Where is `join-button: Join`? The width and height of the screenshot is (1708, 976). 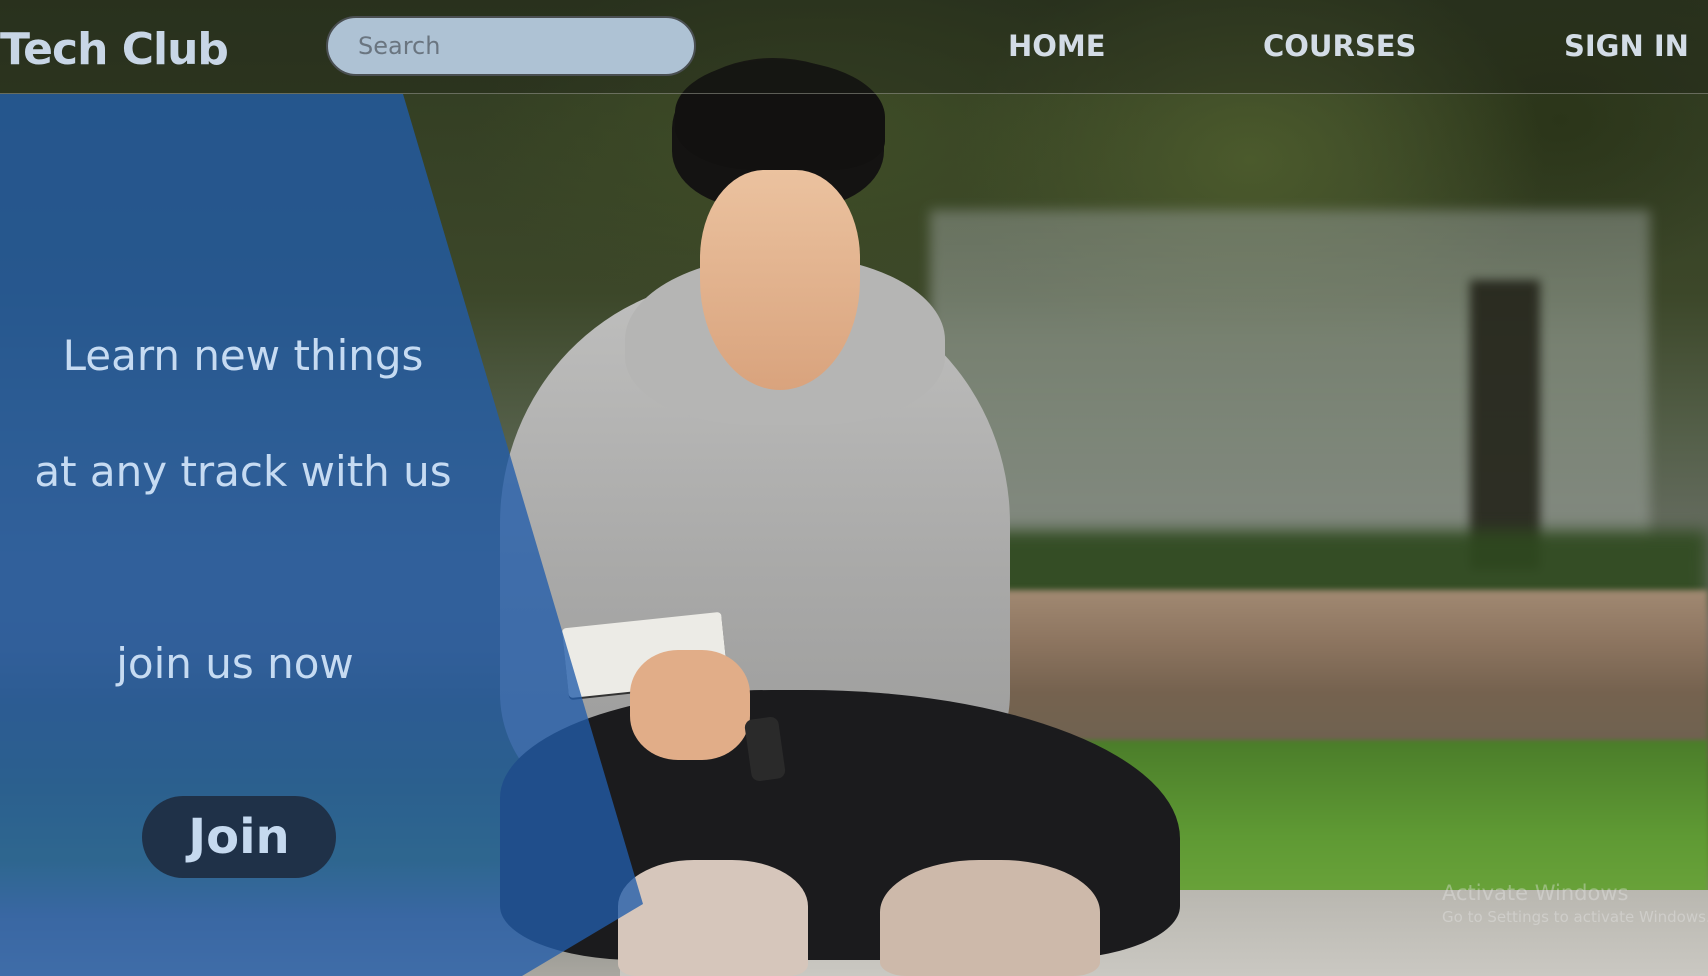 join-button: Join is located at coordinates (239, 837).